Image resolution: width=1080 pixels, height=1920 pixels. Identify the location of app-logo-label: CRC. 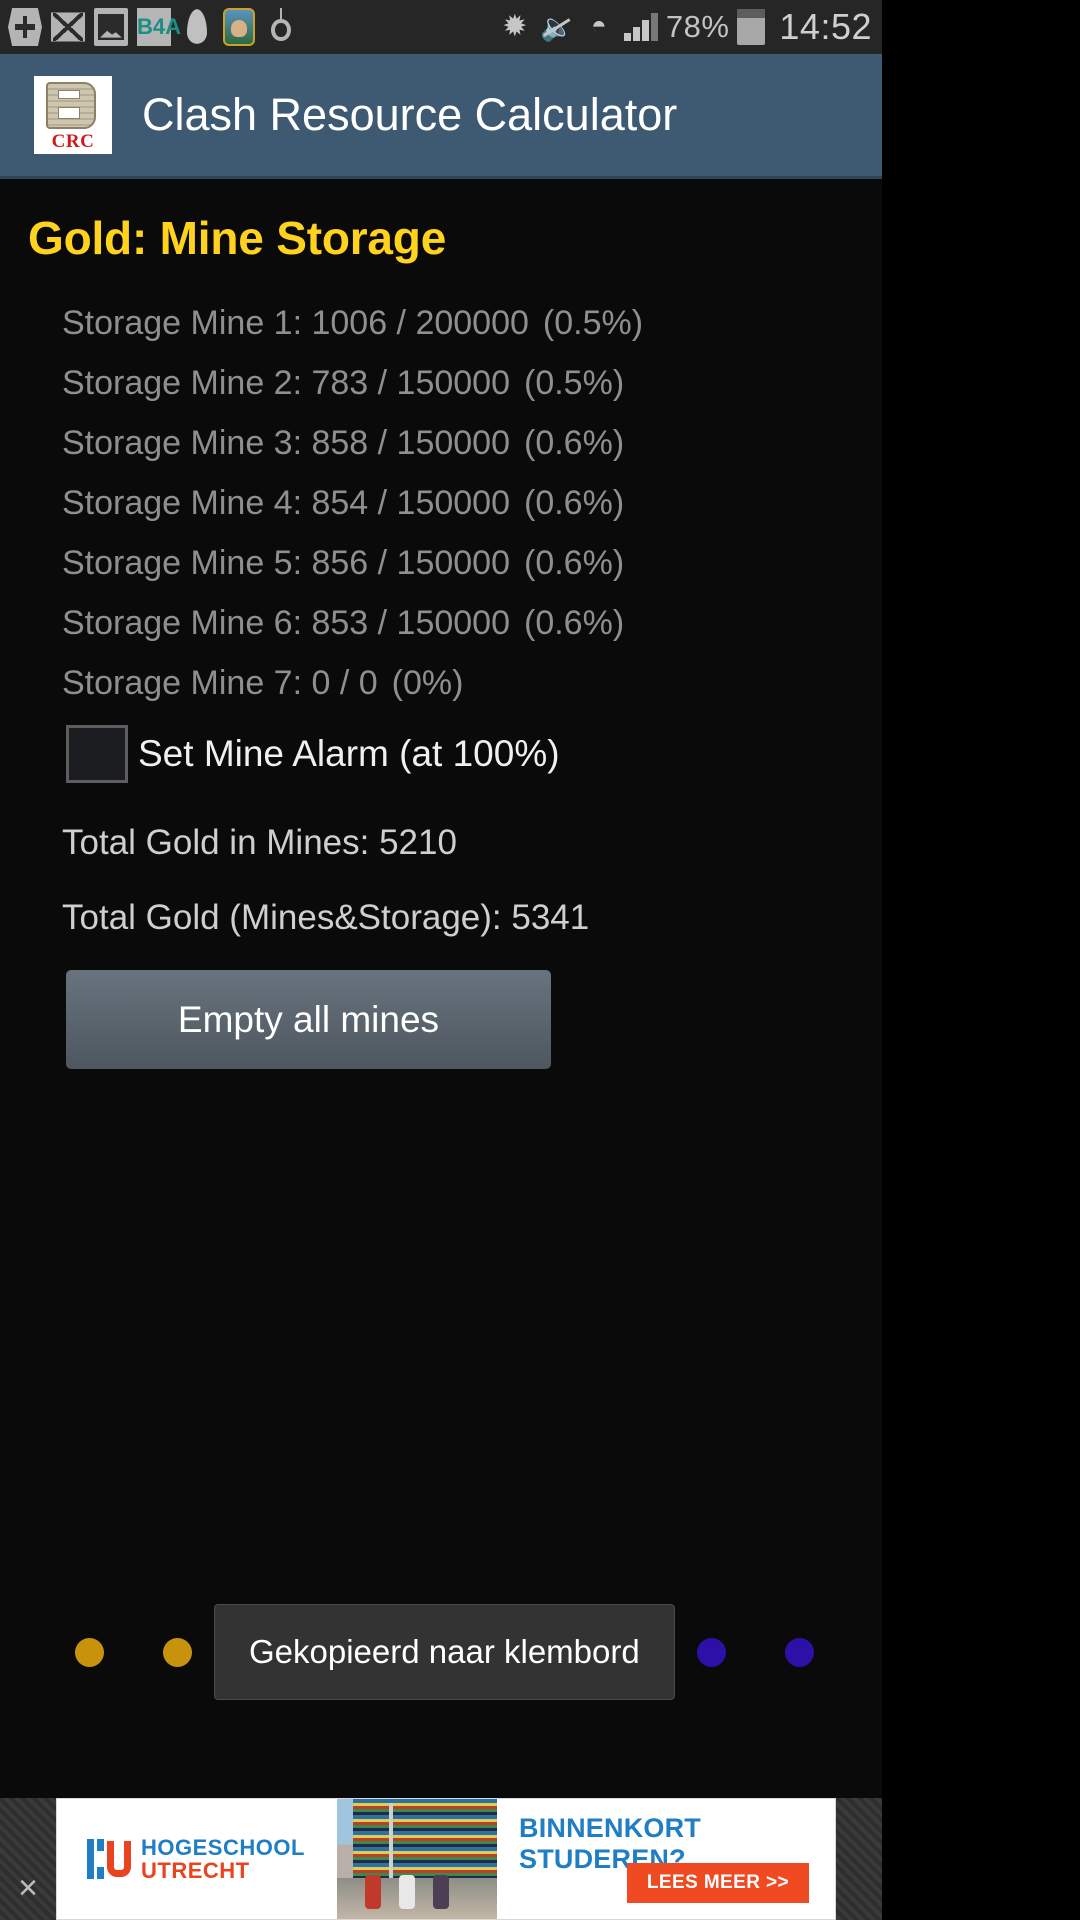
(73, 141).